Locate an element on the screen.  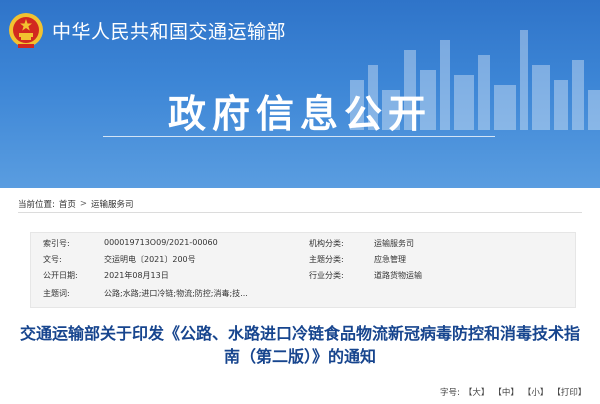
breadcrumb: 当前位置: 首页 > 运输服务司 is located at coordinates (76, 204).